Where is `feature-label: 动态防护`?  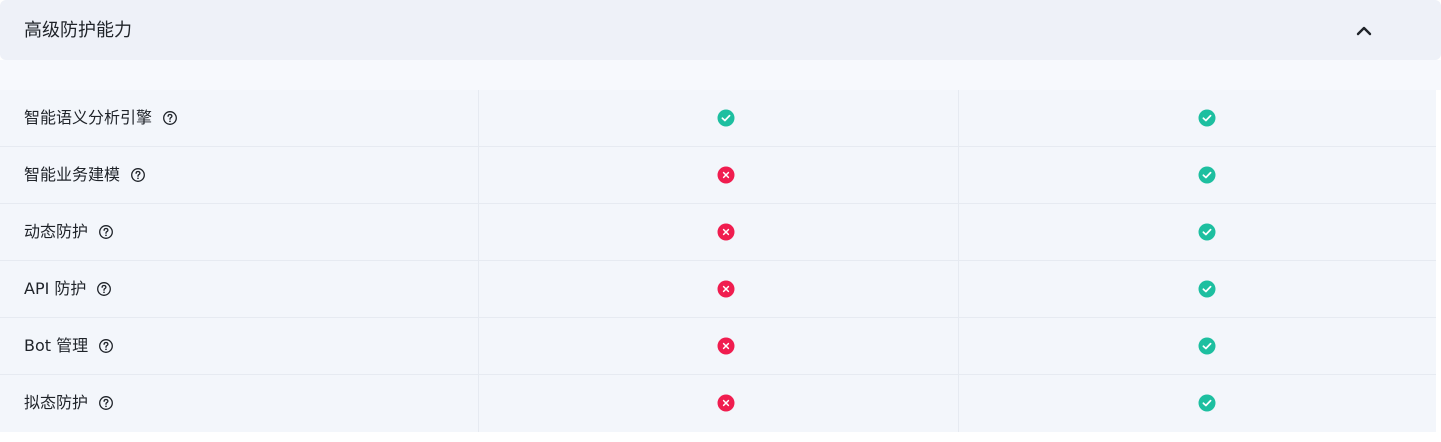
feature-label: 动态防护 is located at coordinates (56, 231).